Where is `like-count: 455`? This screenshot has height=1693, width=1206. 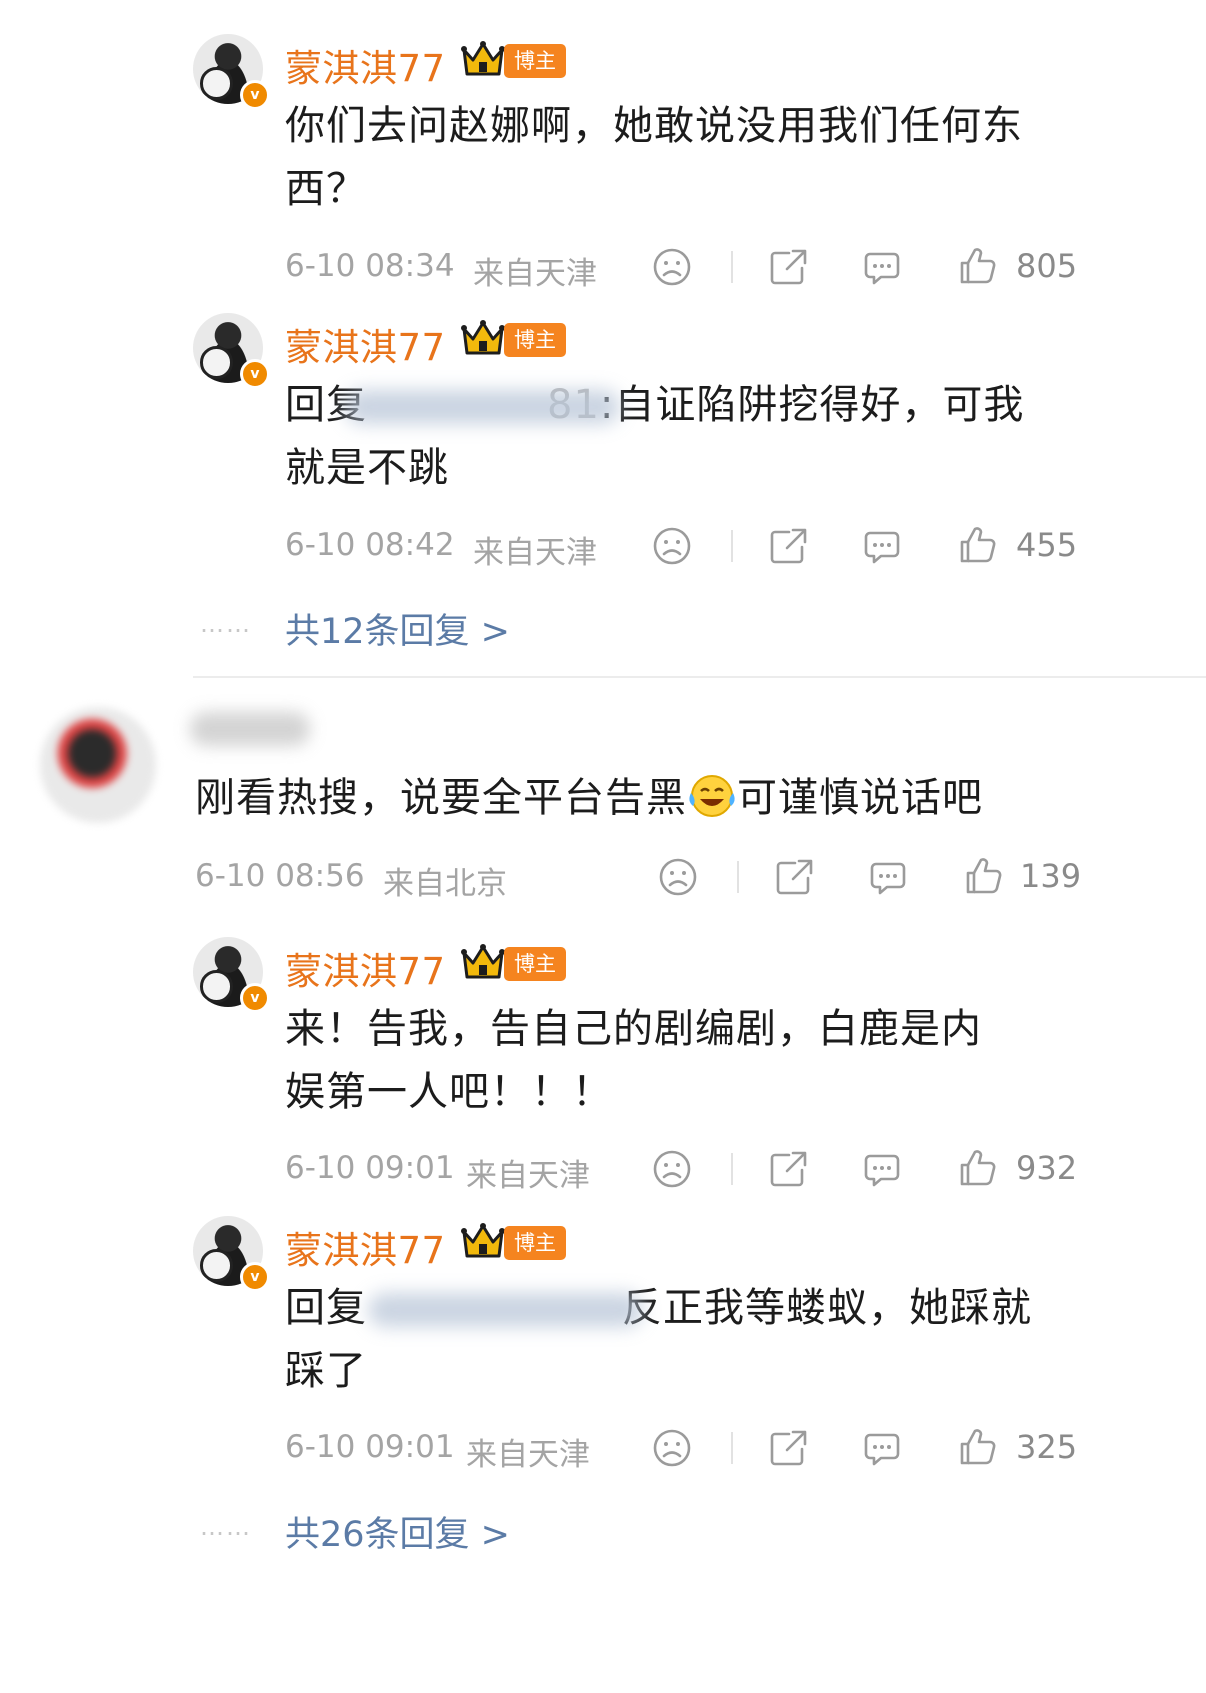
like-count: 455 is located at coordinates (1047, 545).